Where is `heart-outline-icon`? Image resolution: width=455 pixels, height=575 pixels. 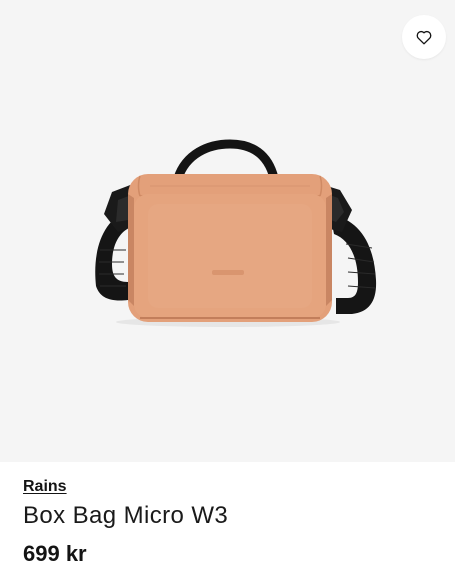
heart-outline-icon is located at coordinates (424, 37).